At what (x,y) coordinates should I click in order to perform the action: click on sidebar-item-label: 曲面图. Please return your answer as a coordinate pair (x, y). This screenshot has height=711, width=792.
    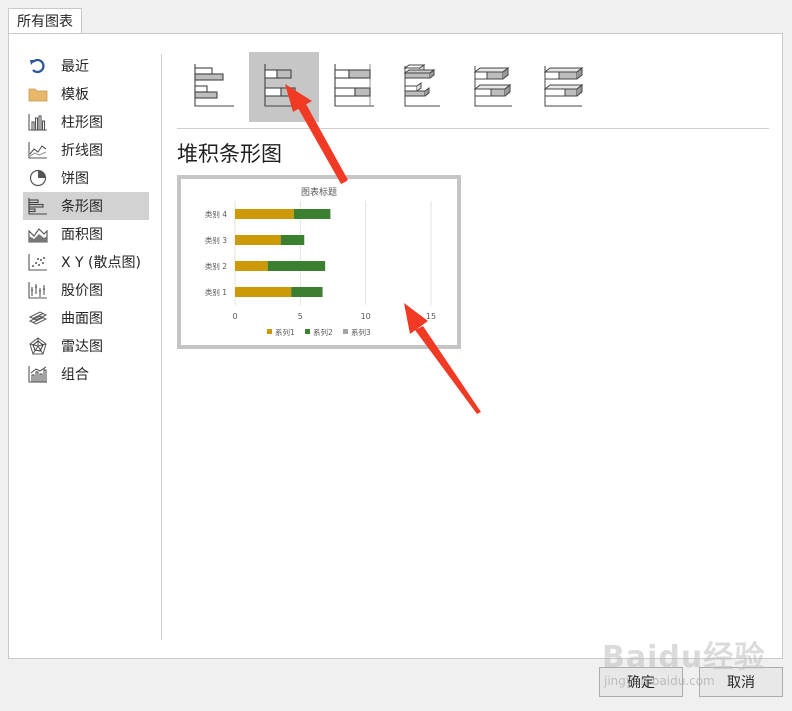
    Looking at the image, I should click on (82, 319).